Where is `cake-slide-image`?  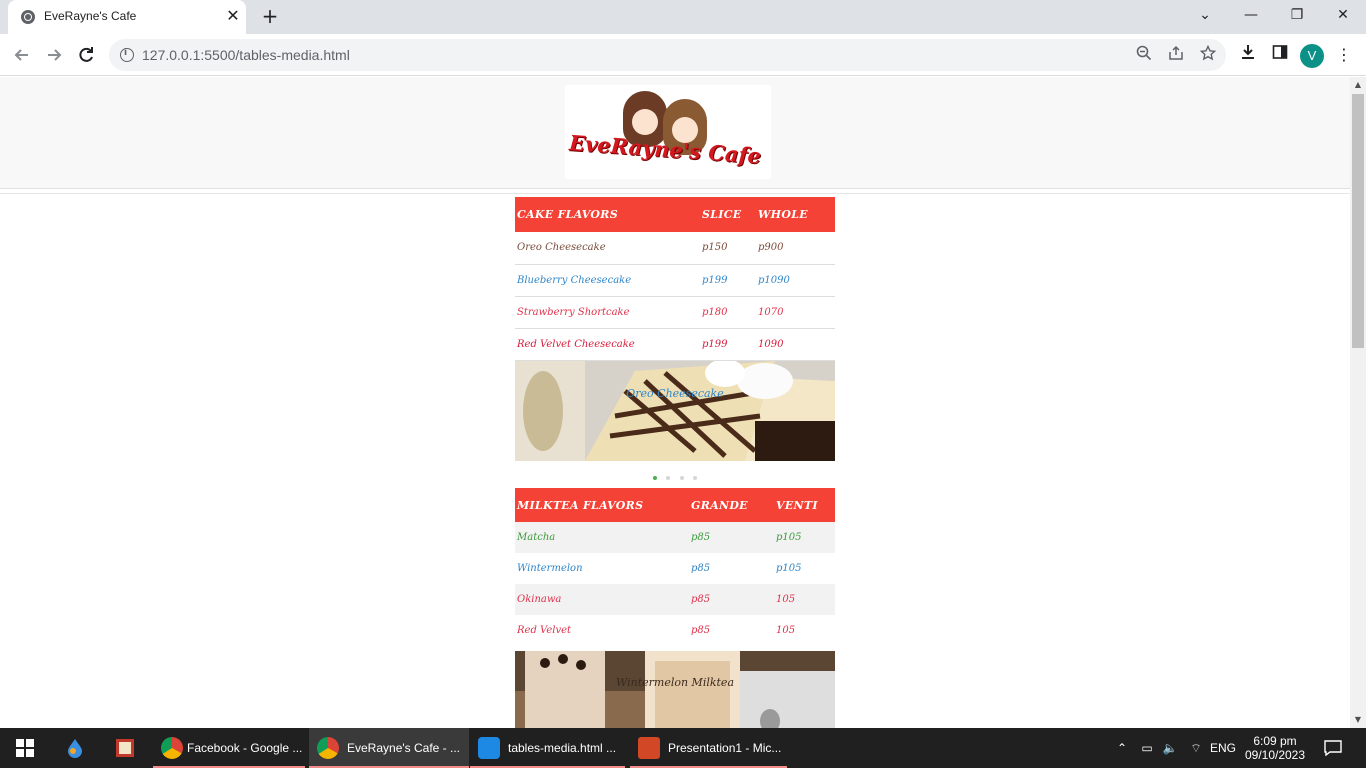 cake-slide-image is located at coordinates (675, 411).